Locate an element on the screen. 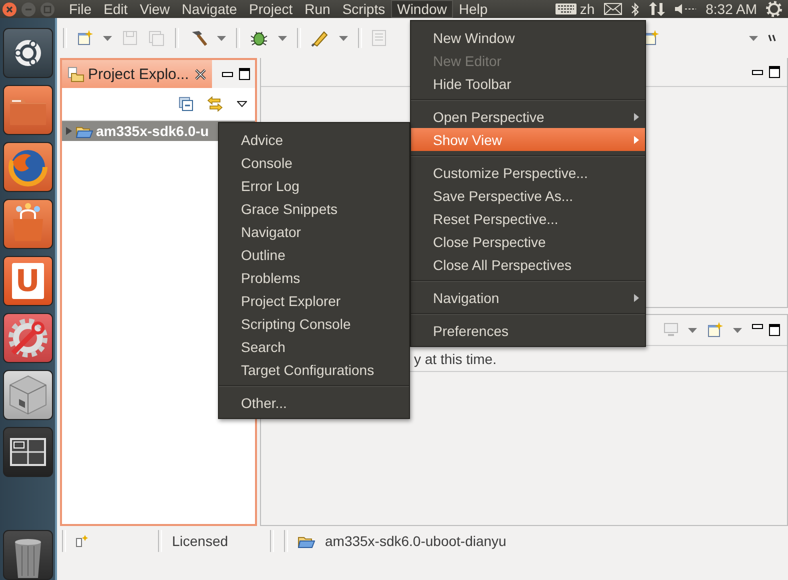 The width and height of the screenshot is (788, 580). menu-bar-item: View is located at coordinates (155, 9).